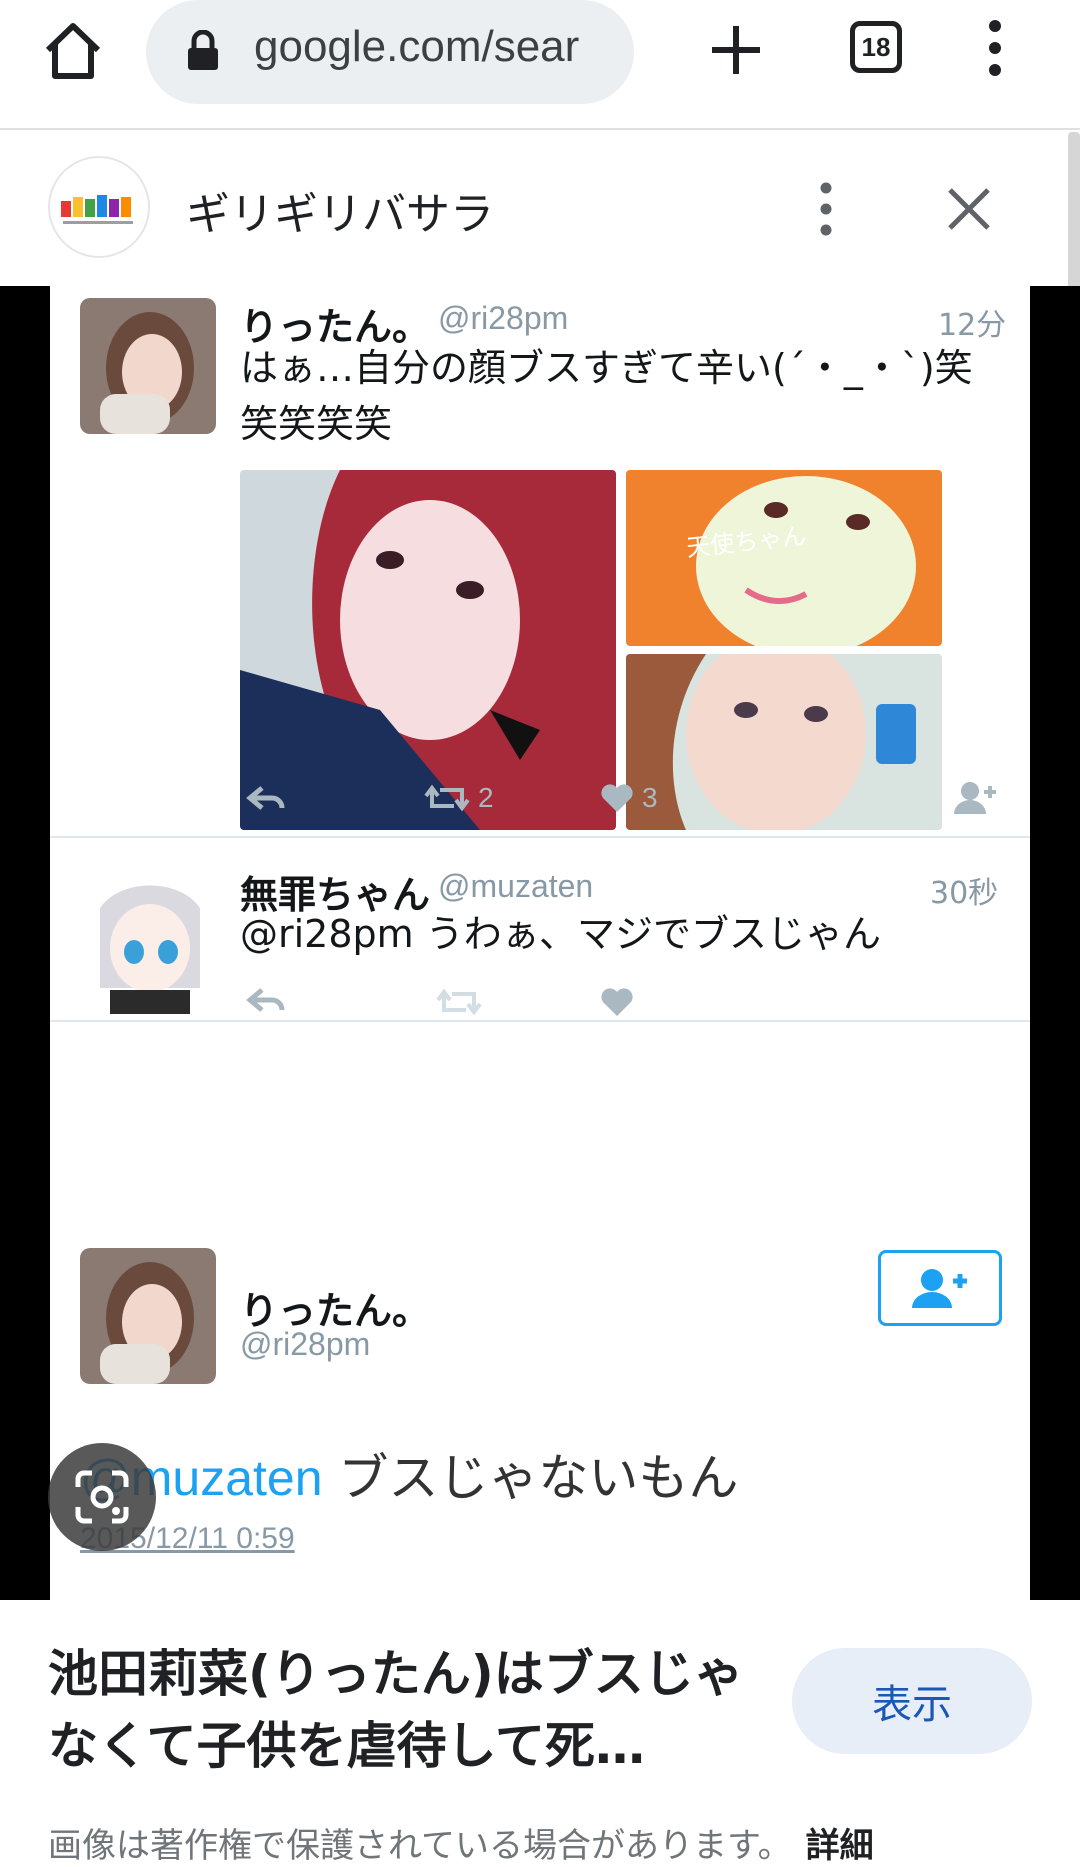 This screenshot has height=1867, width=1080. What do you see at coordinates (876, 47) in the screenshot?
I see `tab-switcher-button: 18` at bounding box center [876, 47].